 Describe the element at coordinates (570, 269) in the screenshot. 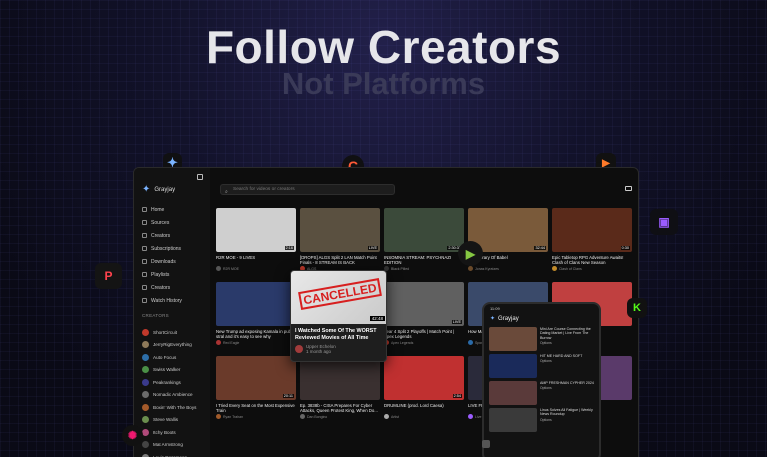

I see `channel-name: Clash of Clans` at that location.